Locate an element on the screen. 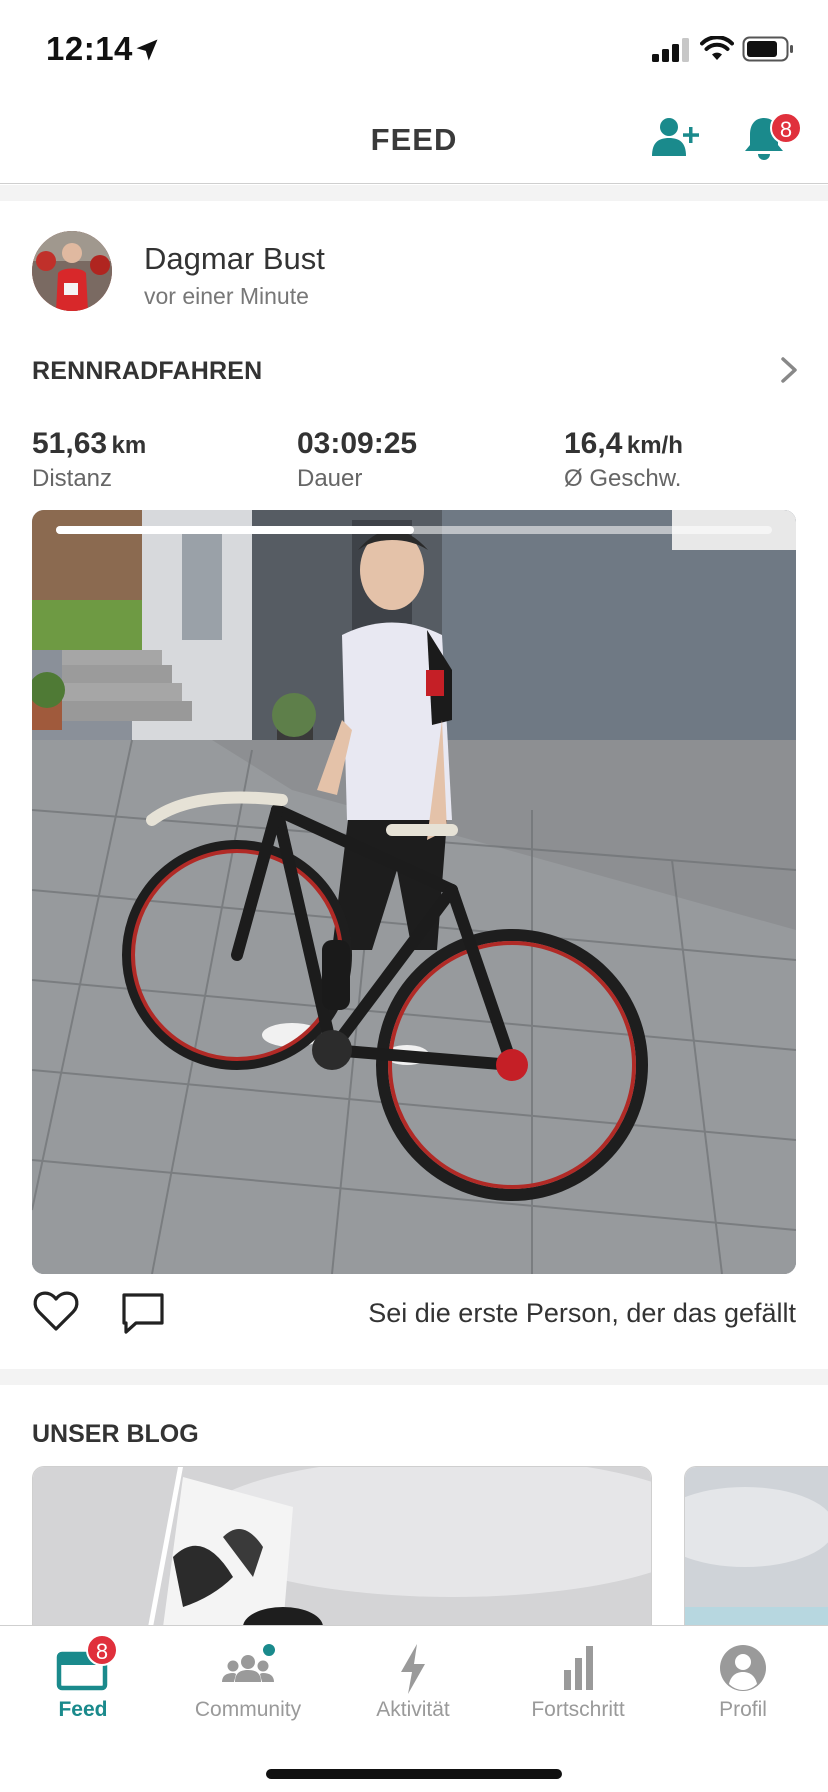 The height and width of the screenshot is (1792, 828). stat-unit: km/h is located at coordinates (654, 445).